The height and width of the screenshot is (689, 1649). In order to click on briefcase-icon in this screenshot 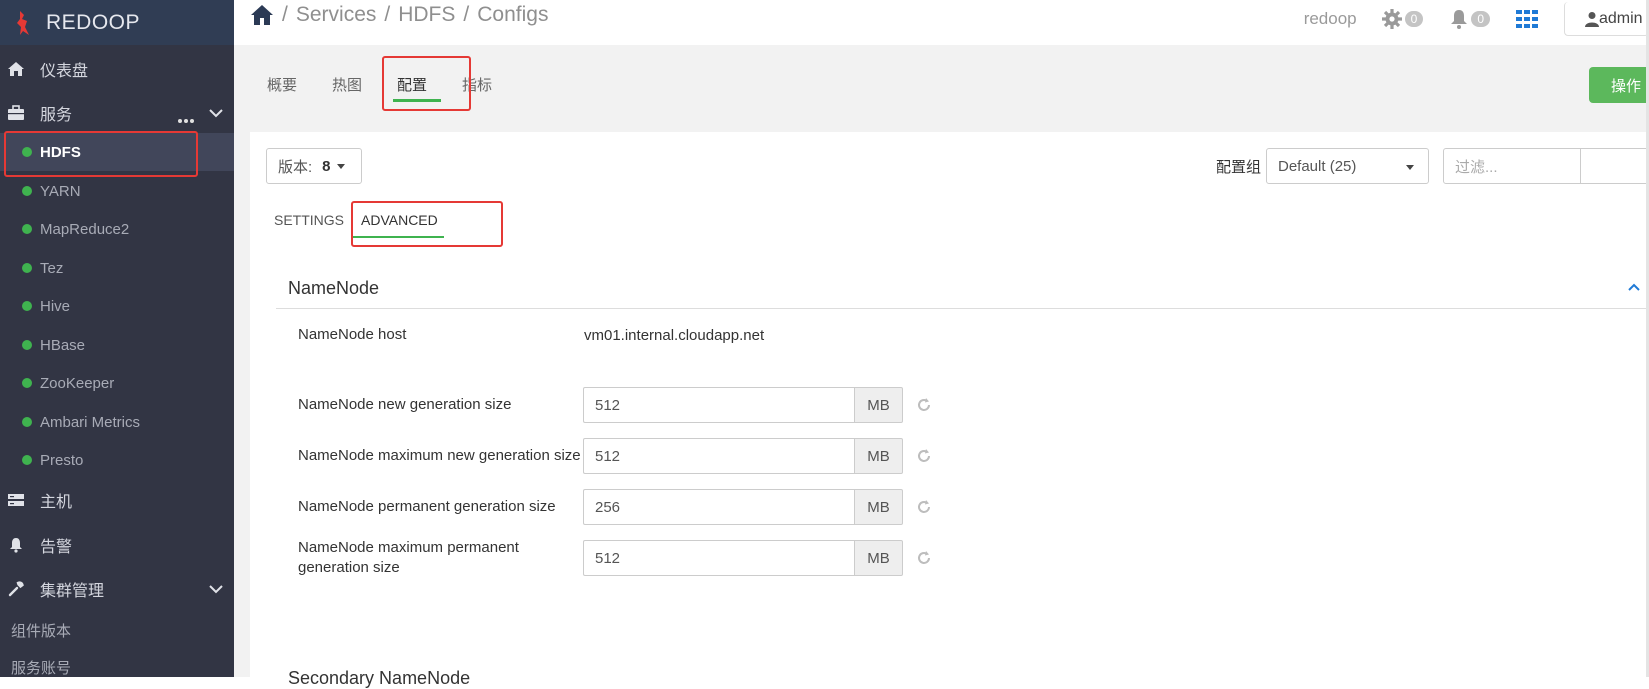, I will do `click(16, 113)`.